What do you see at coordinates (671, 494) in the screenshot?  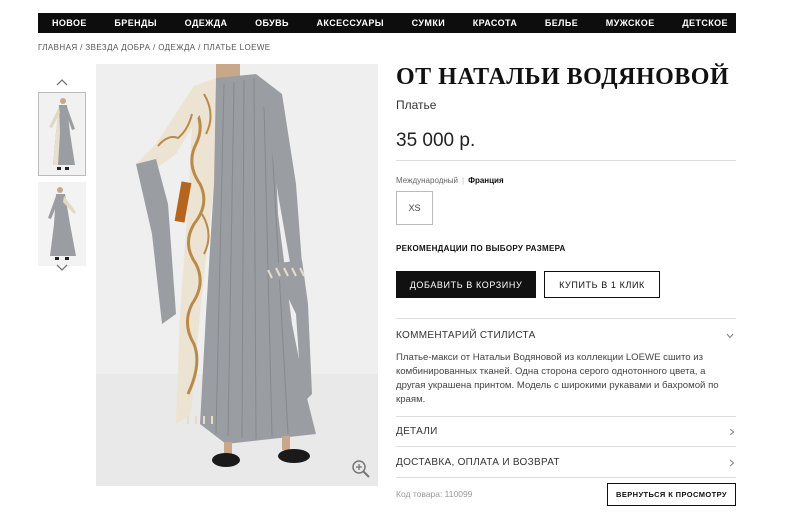 I see `back-to-browsing-button: ВЕРНУТЬСЯ К ПРОСМОТРУ` at bounding box center [671, 494].